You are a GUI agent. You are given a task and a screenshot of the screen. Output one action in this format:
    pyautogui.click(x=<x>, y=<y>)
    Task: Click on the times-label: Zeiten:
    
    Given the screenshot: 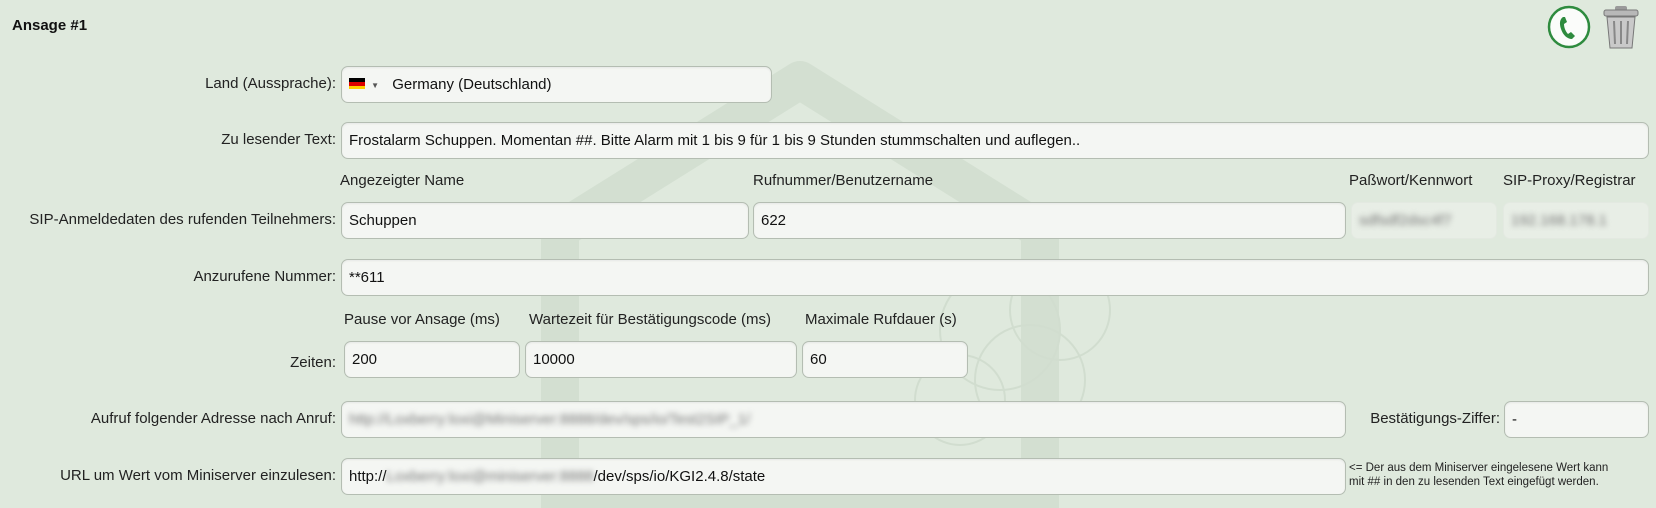 What is the action you would take?
    pyautogui.click(x=313, y=362)
    